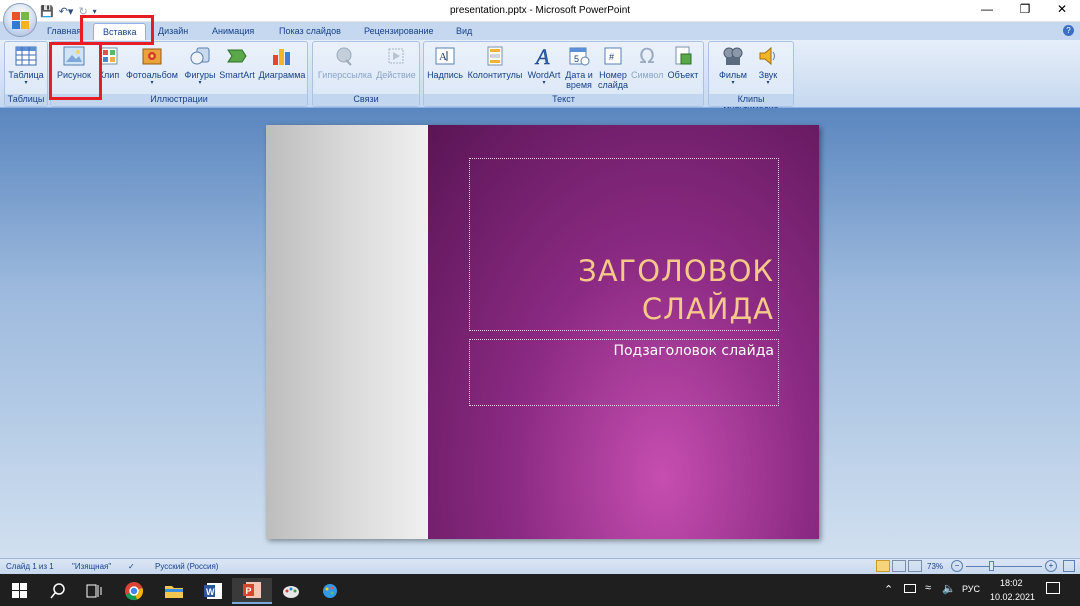 This screenshot has width=1080, height=606. I want to click on search-icon, so click(58, 591).